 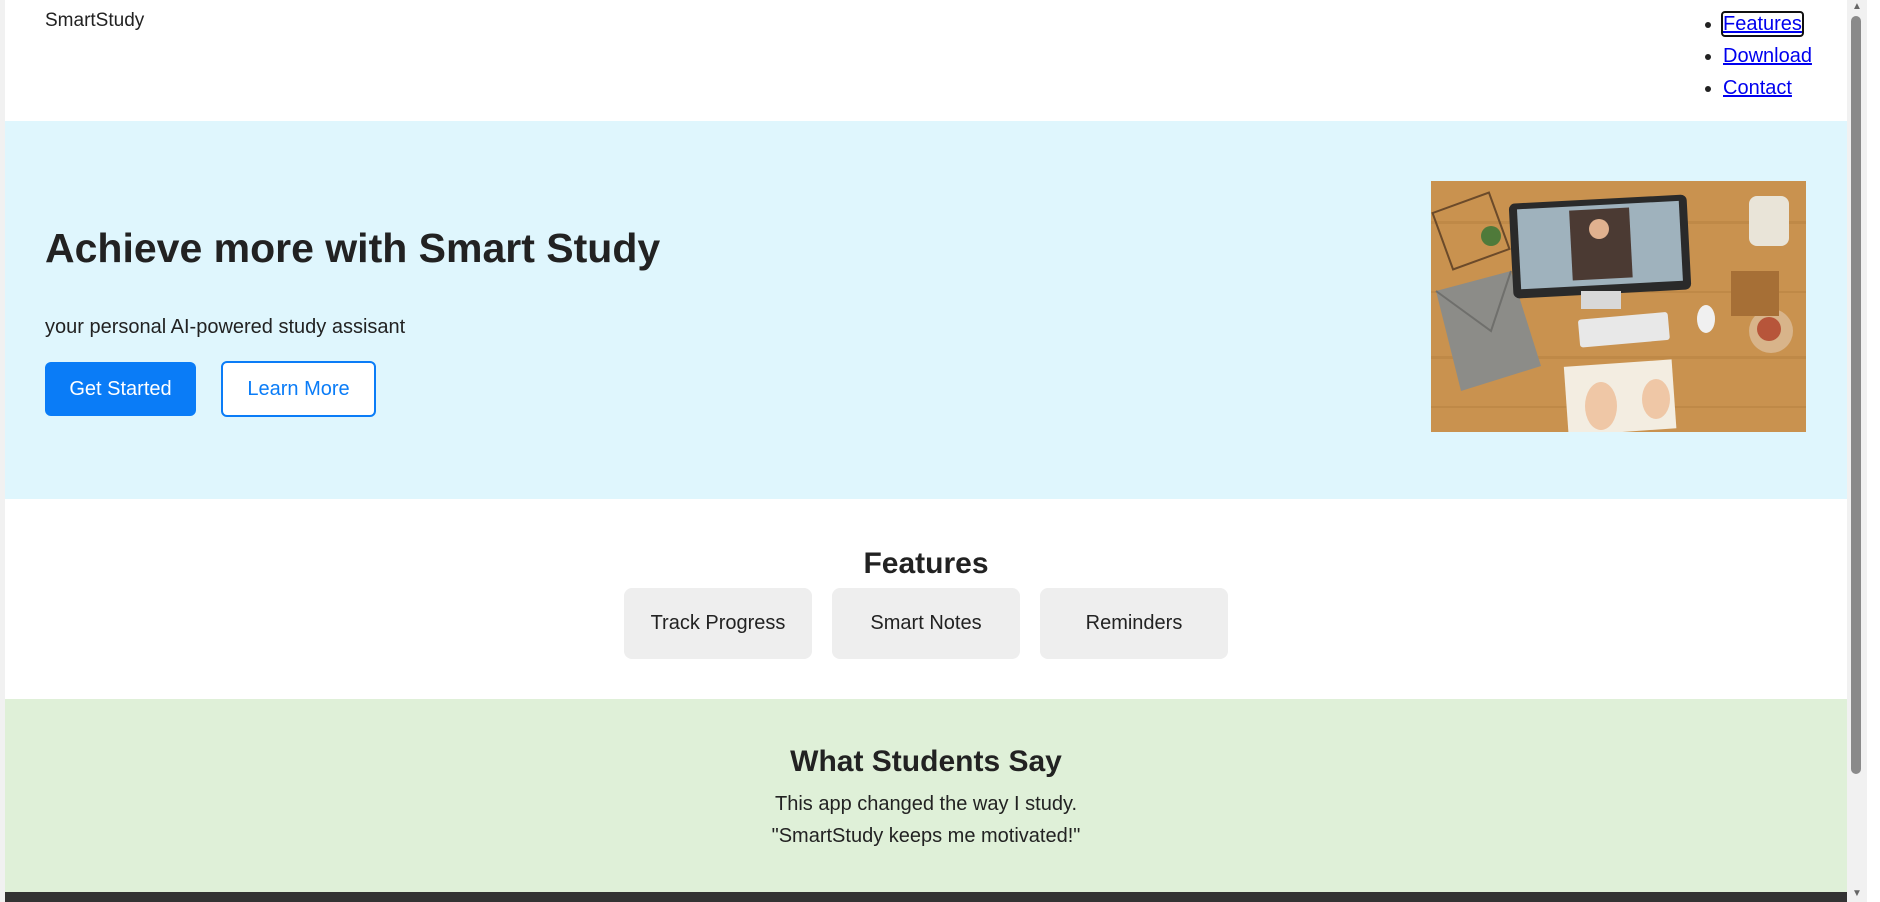 I want to click on footer, so click(x=926, y=897).